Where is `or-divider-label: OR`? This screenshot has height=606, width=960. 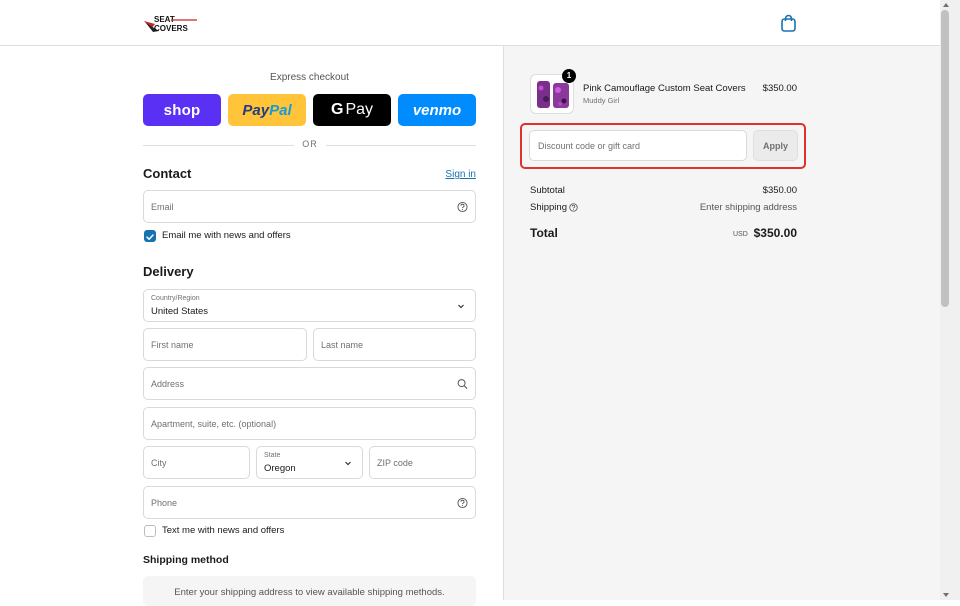
or-divider-label: OR is located at coordinates (310, 144).